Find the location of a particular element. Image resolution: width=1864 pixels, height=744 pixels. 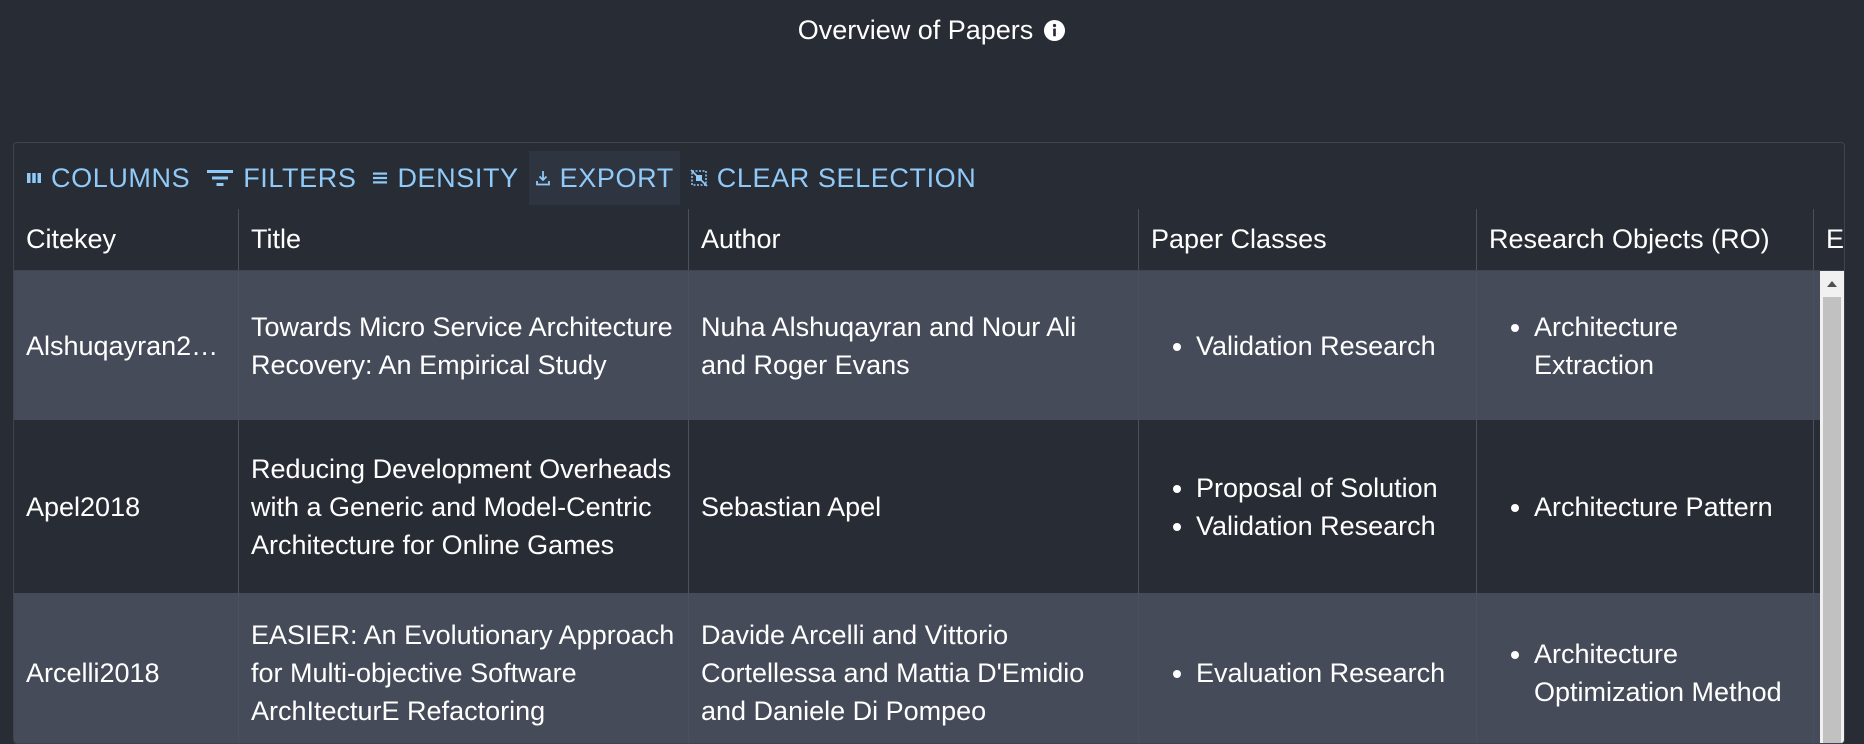

download-icon is located at coordinates (542, 178).